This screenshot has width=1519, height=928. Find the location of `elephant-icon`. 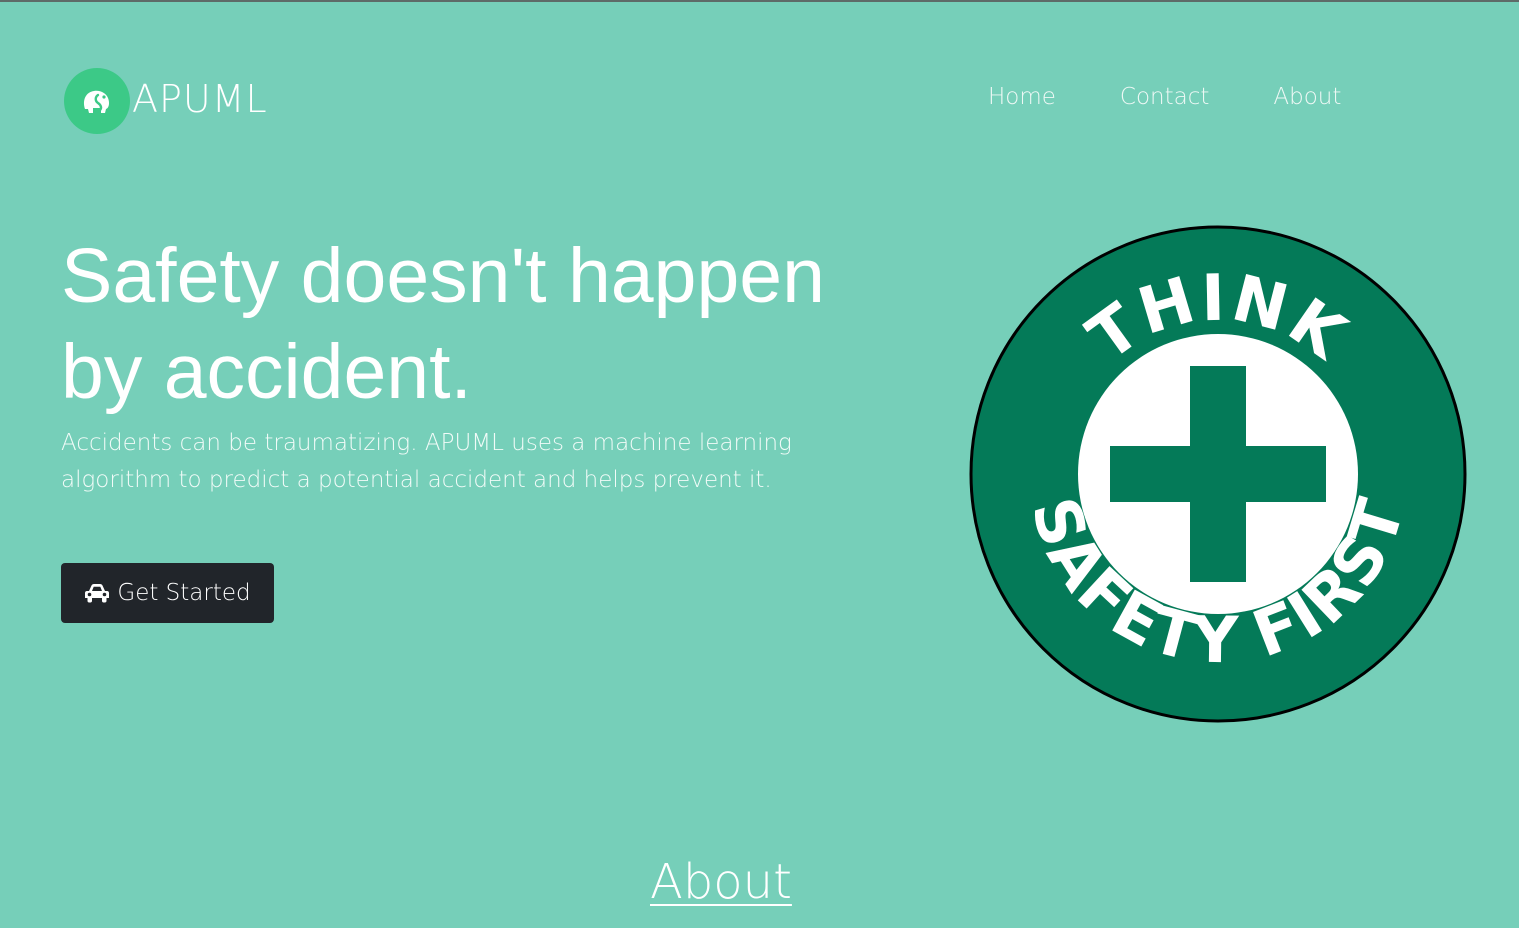

elephant-icon is located at coordinates (97, 101).